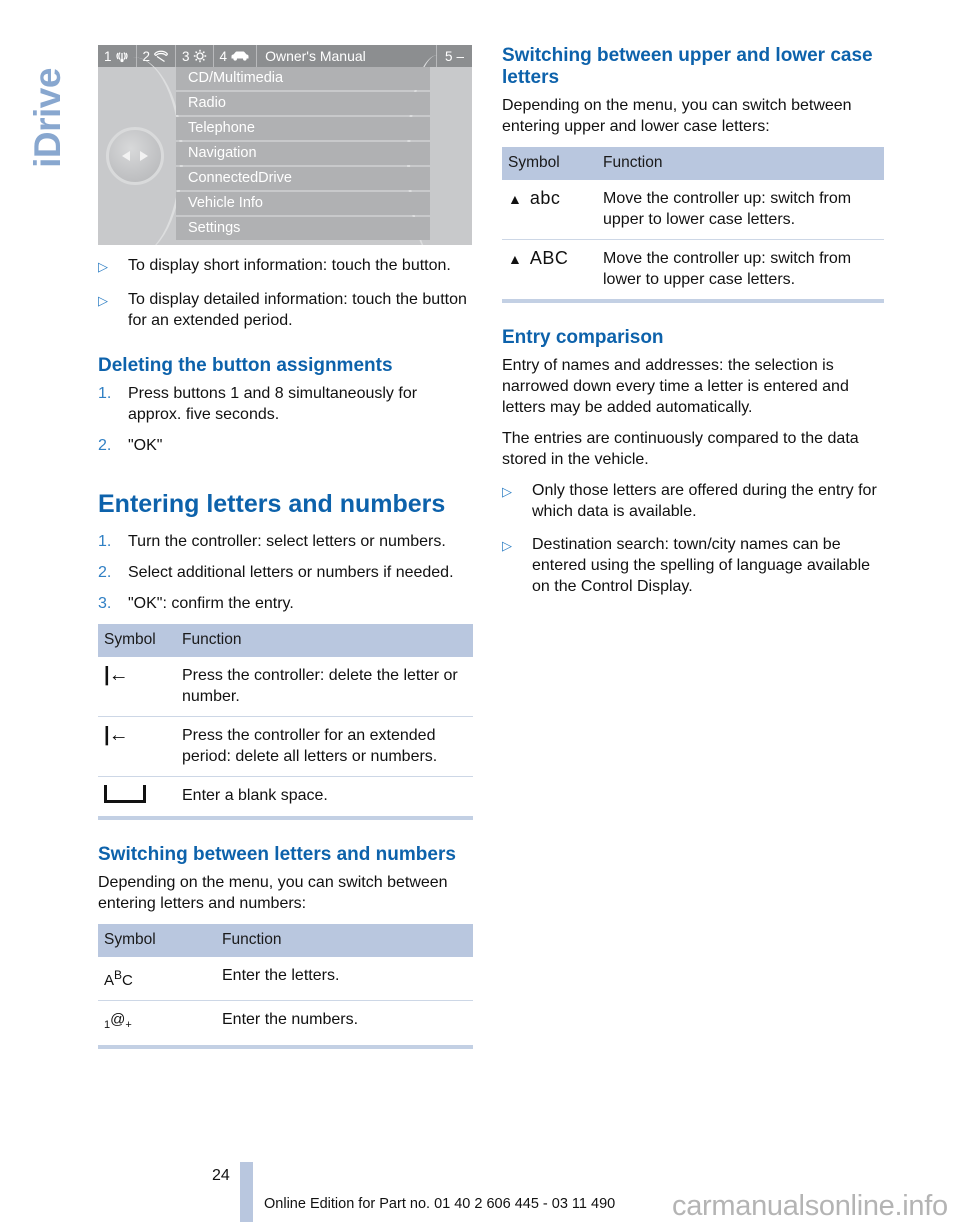 The height and width of the screenshot is (1223, 960). What do you see at coordinates (245, 365) in the screenshot?
I see `section-heading-deleting: Deleting the button assignments` at bounding box center [245, 365].